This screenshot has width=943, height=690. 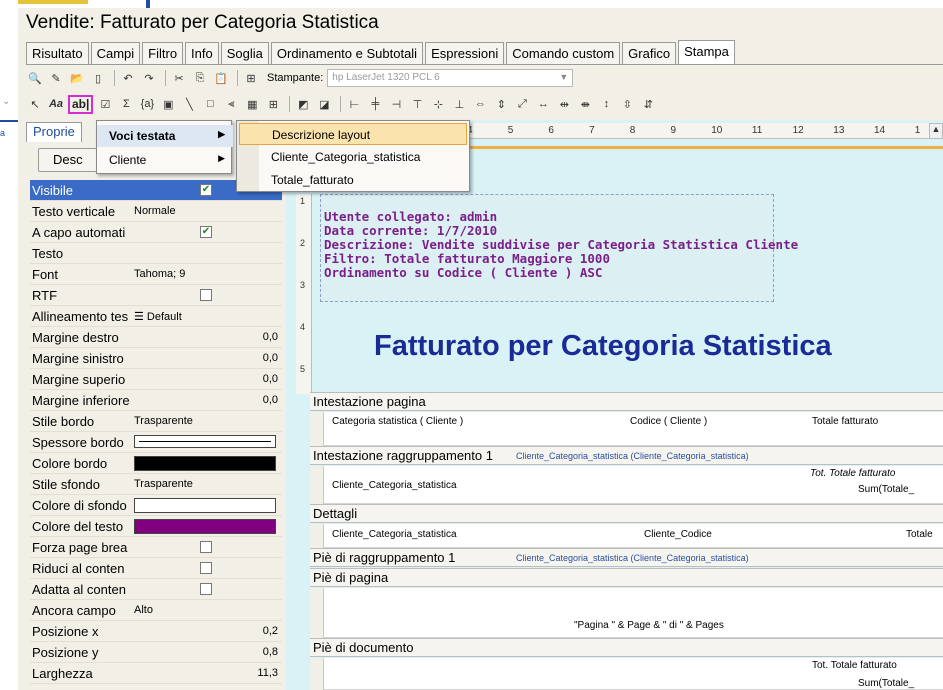 What do you see at coordinates (480, 104) in the screenshot?
I see `same-width-icon: ⇔` at bounding box center [480, 104].